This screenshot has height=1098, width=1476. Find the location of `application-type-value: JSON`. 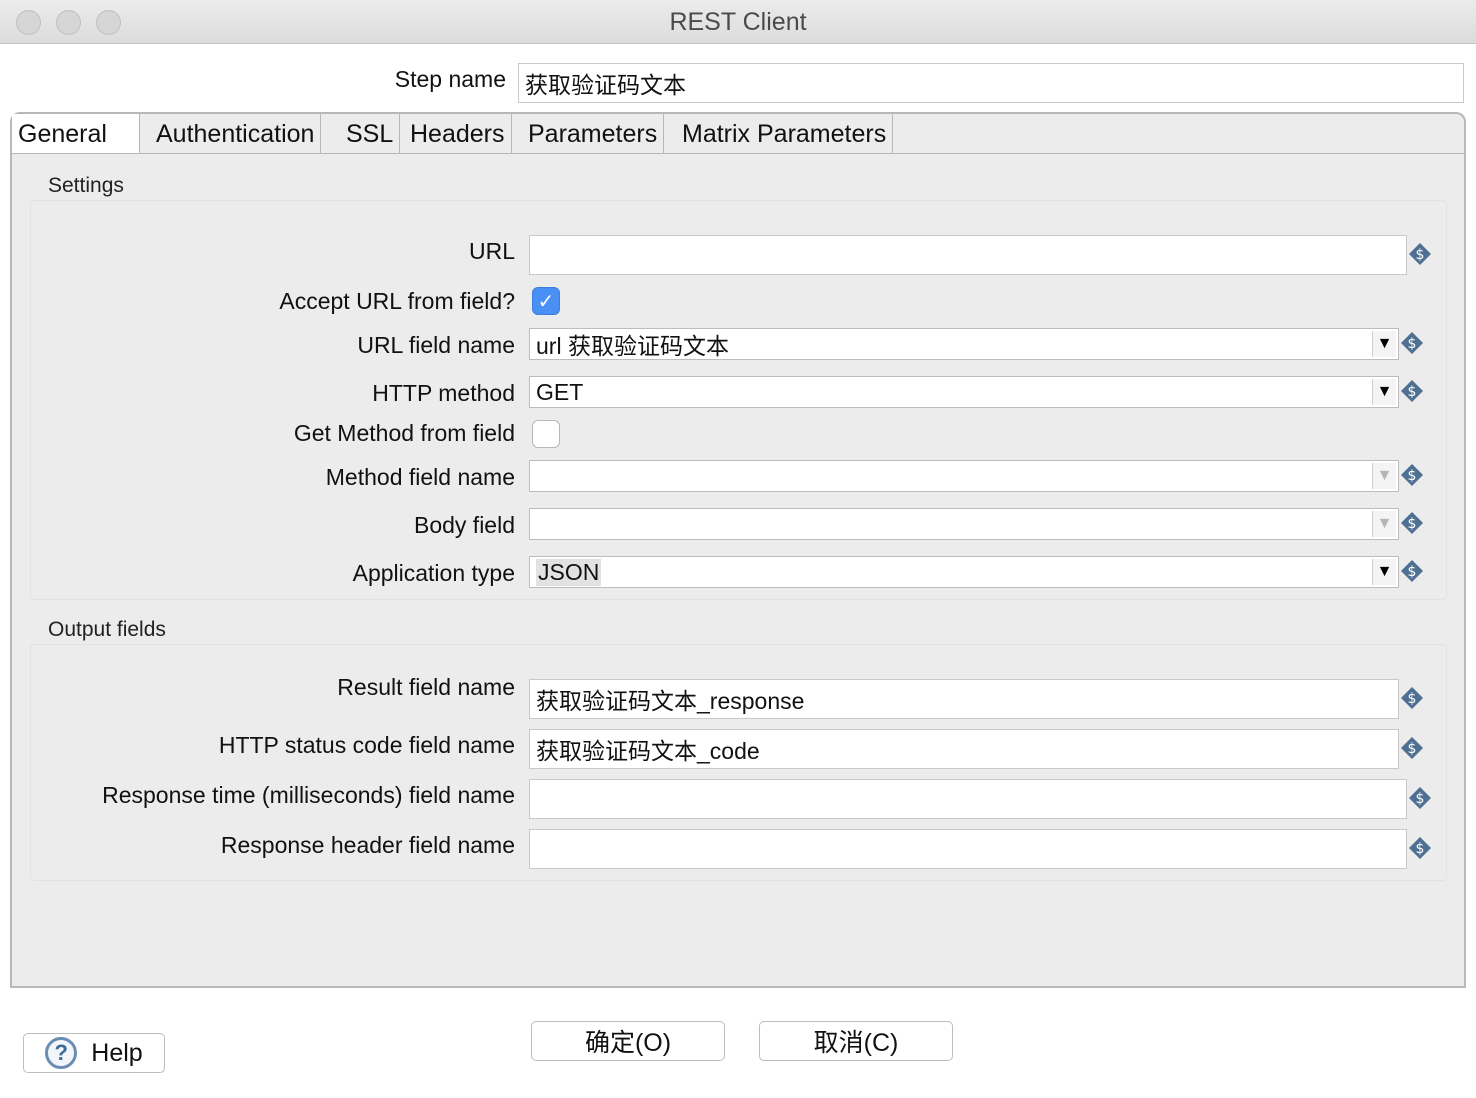

application-type-value: JSON is located at coordinates (569, 572).